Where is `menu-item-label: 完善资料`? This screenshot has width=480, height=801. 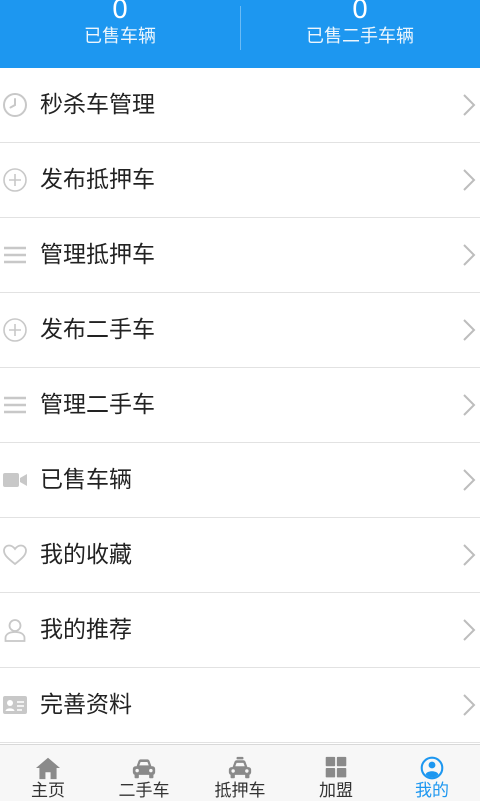 menu-item-label: 完善资料 is located at coordinates (86, 705).